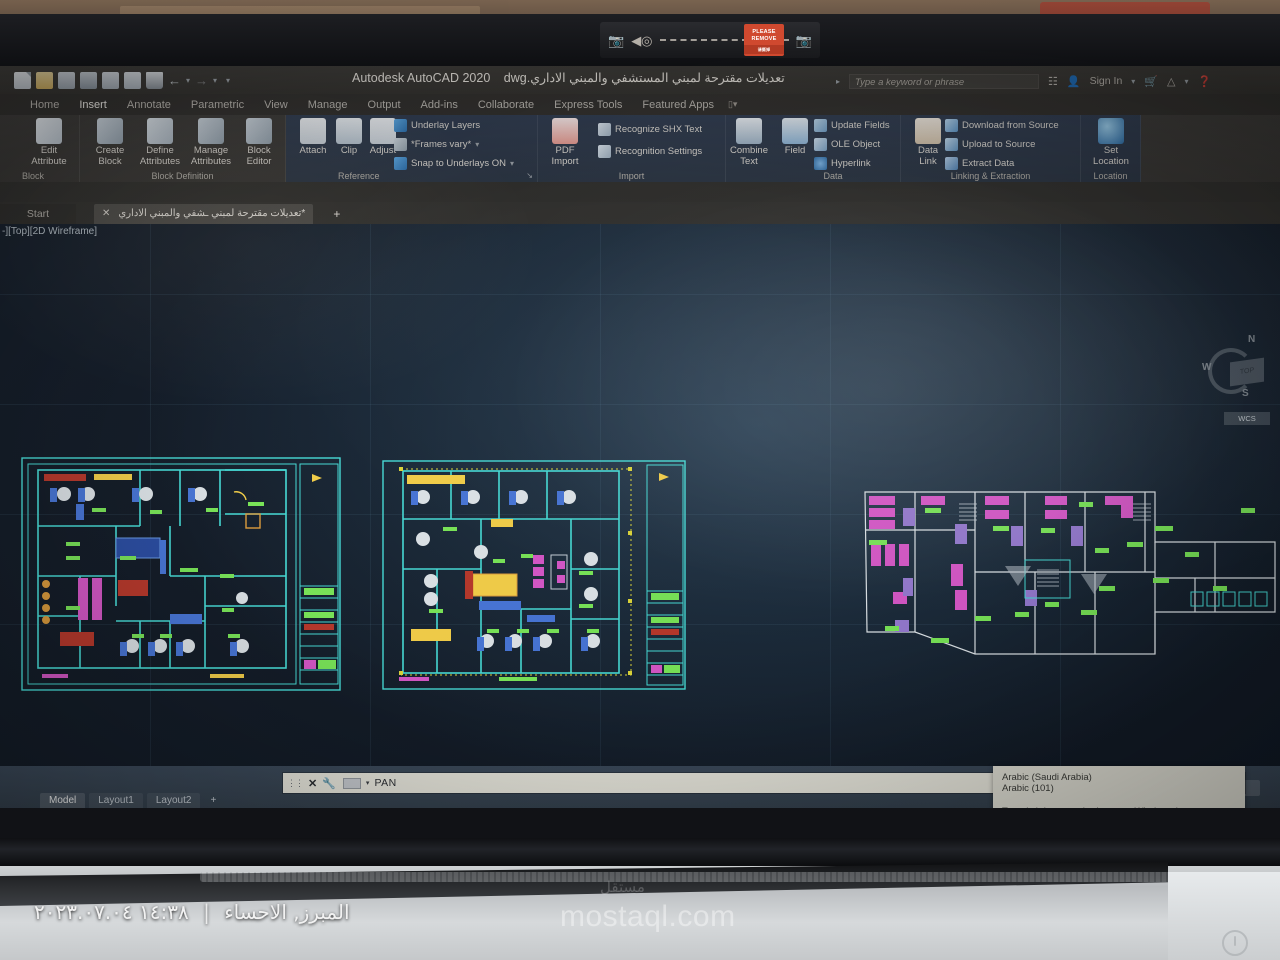  I want to click on snap-to-underlays-dropdown-icon: ▾, so click(512, 163).